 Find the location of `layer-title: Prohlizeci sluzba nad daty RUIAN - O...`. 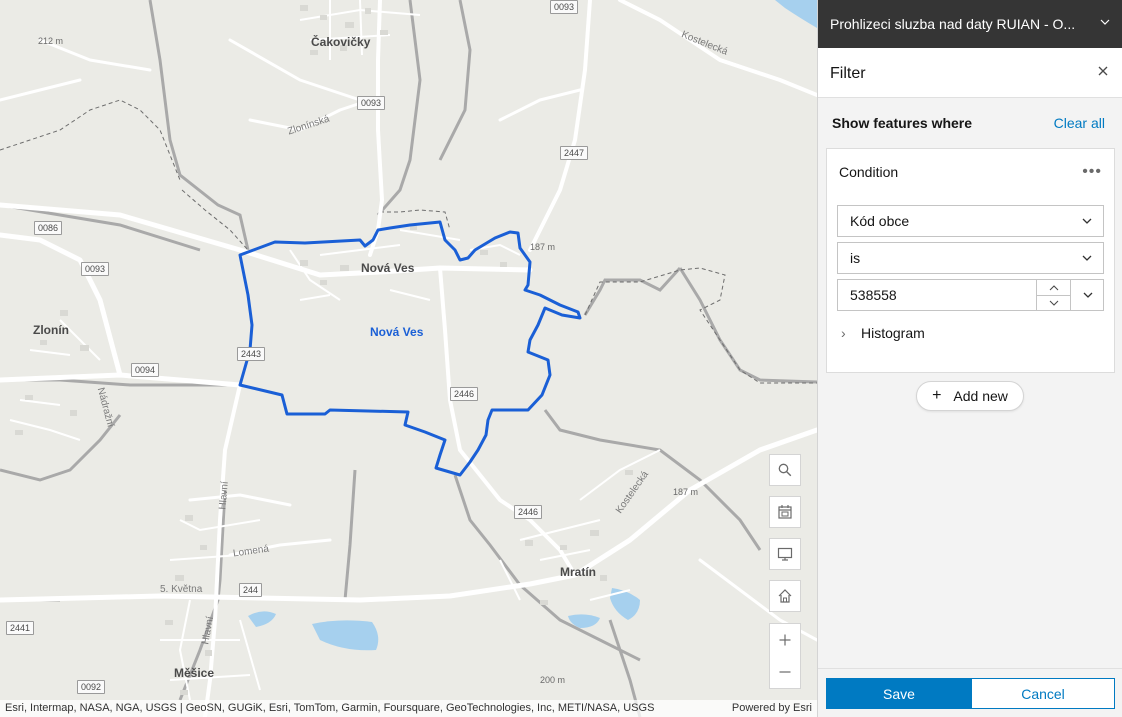

layer-title: Prohlizeci sluzba nad daty RUIAN - O... is located at coordinates (953, 24).